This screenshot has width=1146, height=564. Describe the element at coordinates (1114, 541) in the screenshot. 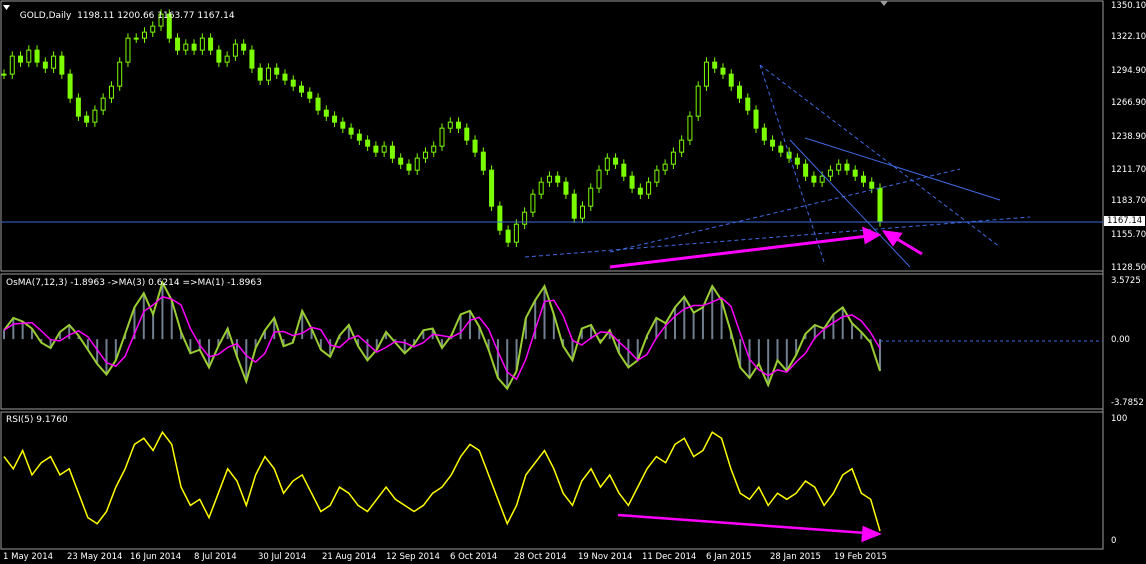

I see `rsi-level: 0` at that location.